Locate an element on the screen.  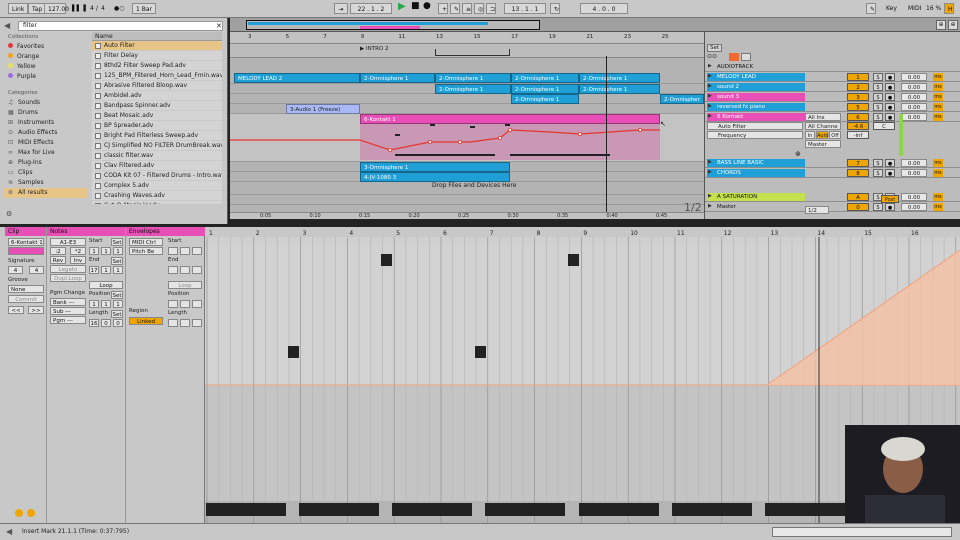
monitor-off-button: Off is located at coordinates (835, 135).